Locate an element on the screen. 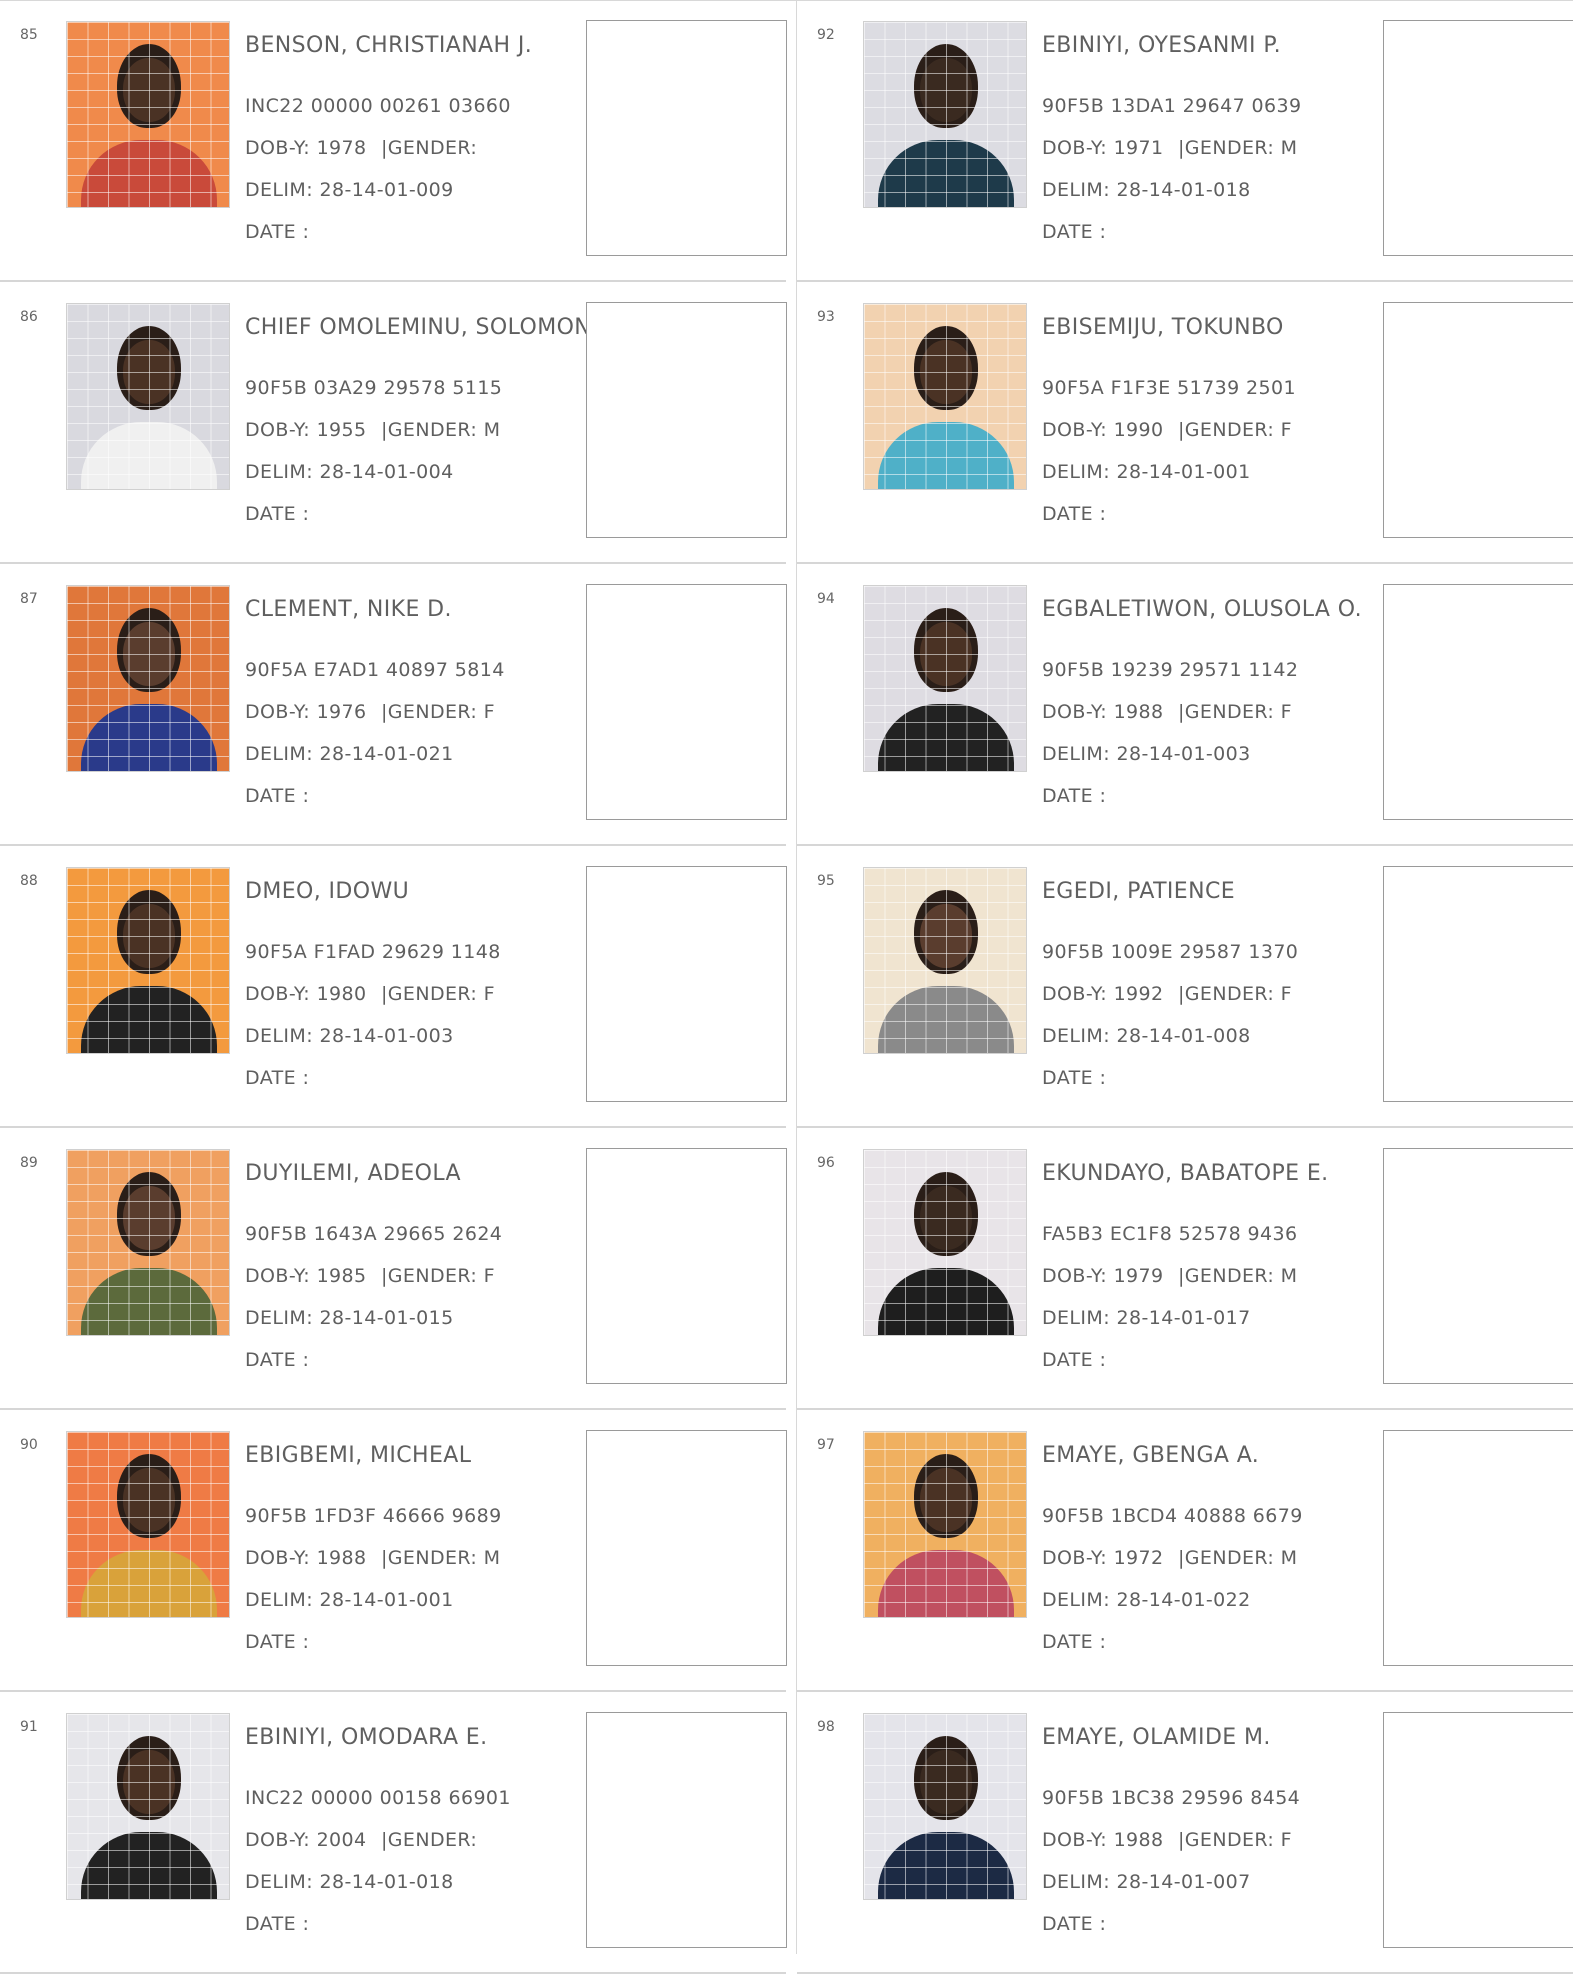 Image resolution: width=1573 pixels, height=1974 pixels. entry-number: 98 is located at coordinates (826, 1727).